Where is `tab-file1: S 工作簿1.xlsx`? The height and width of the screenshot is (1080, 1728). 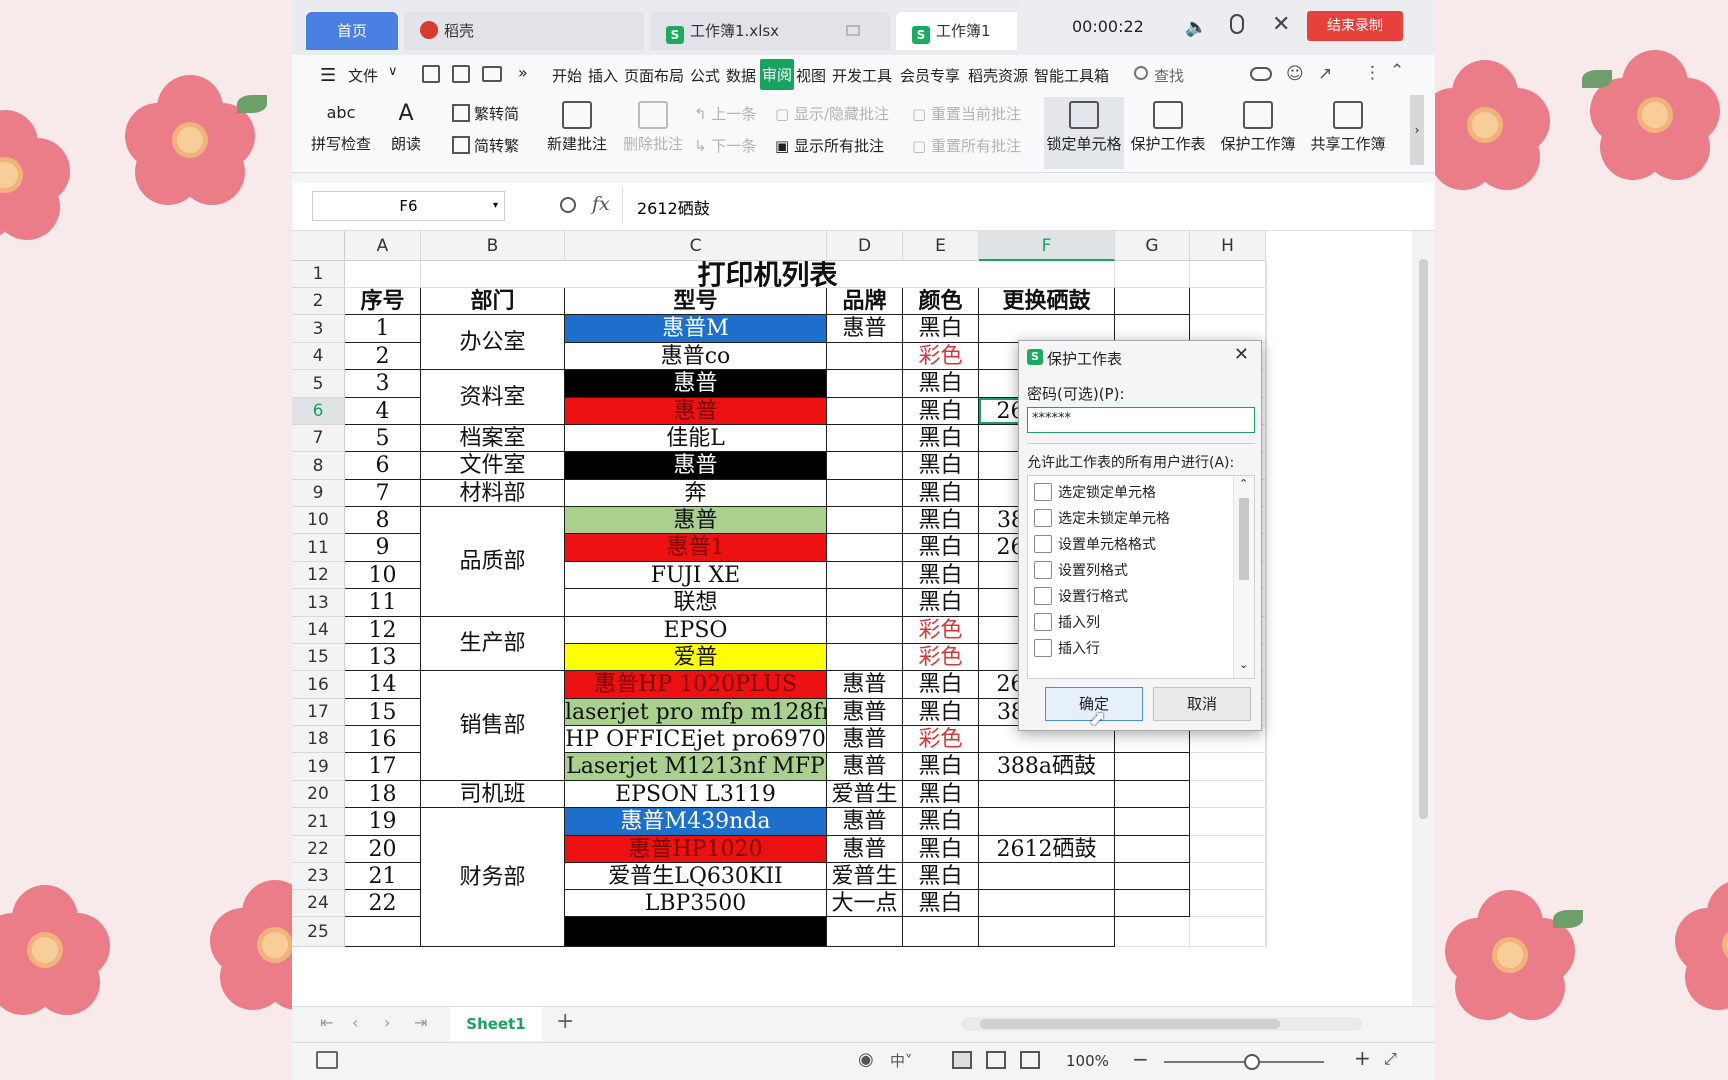
tab-file1: S 工作簿1.xlsx is located at coordinates (770, 31).